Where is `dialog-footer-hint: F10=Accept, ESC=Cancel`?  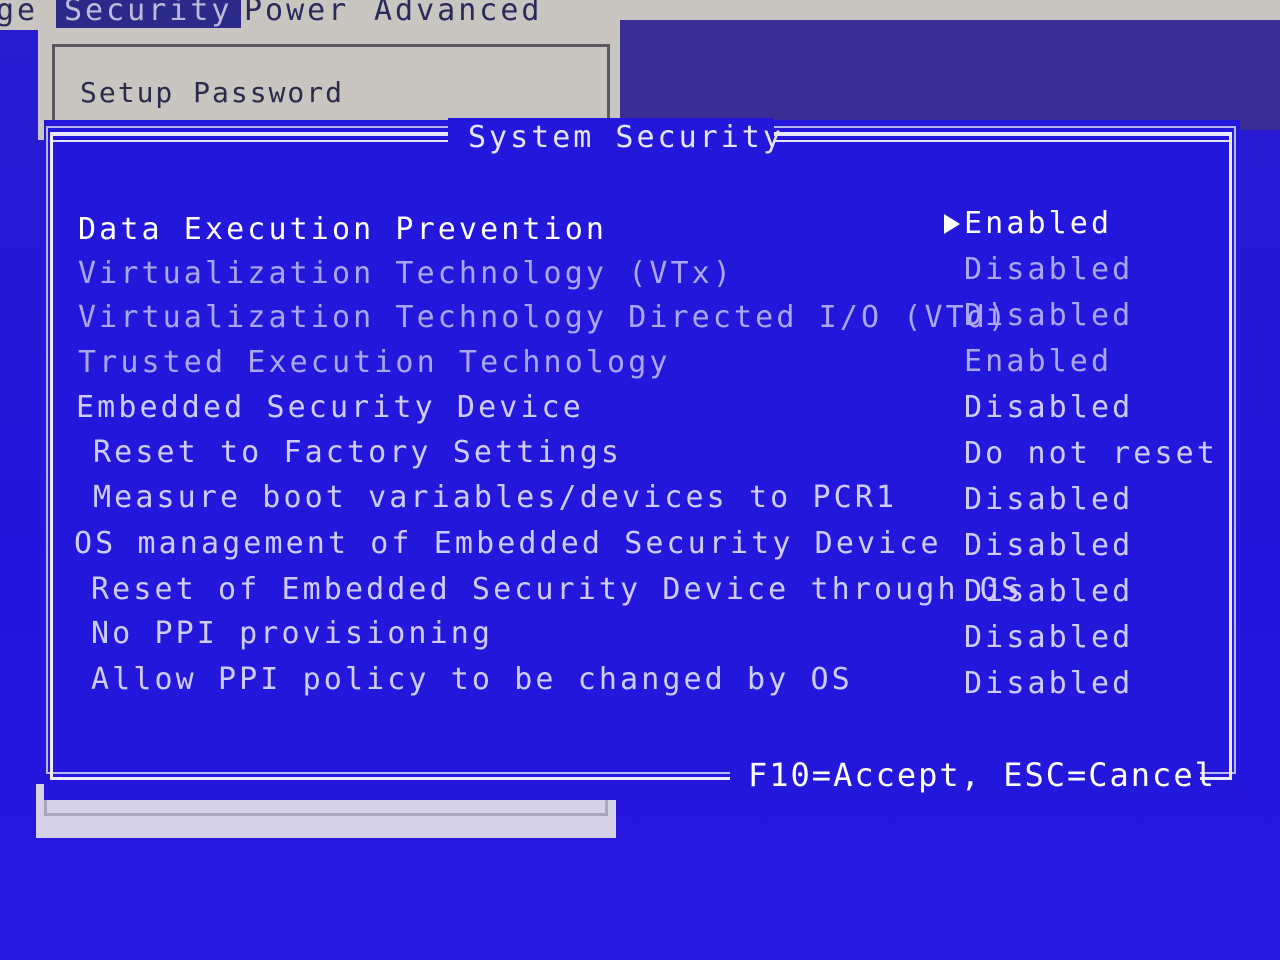 dialog-footer-hint: F10=Accept, ESC=Cancel is located at coordinates (982, 775).